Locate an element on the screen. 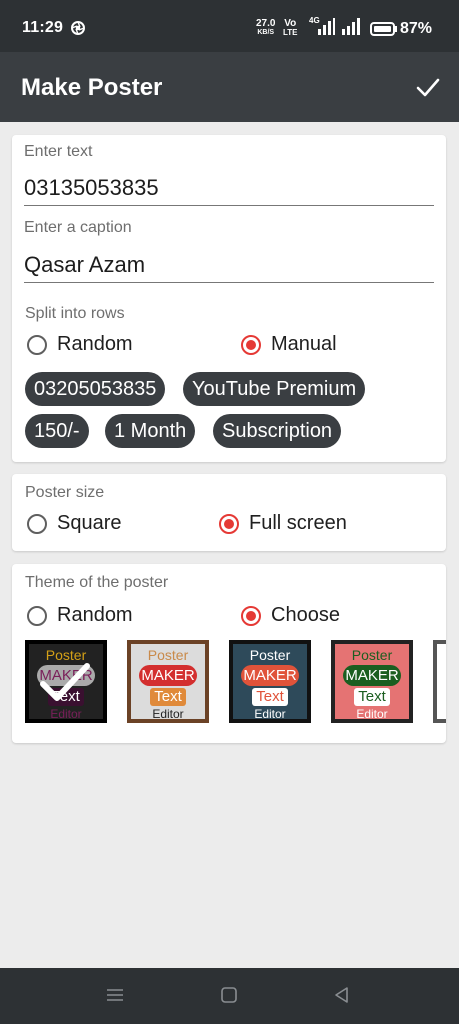 Image resolution: width=459 pixels, height=1024 pixels. confirm-button is located at coordinates (428, 88).